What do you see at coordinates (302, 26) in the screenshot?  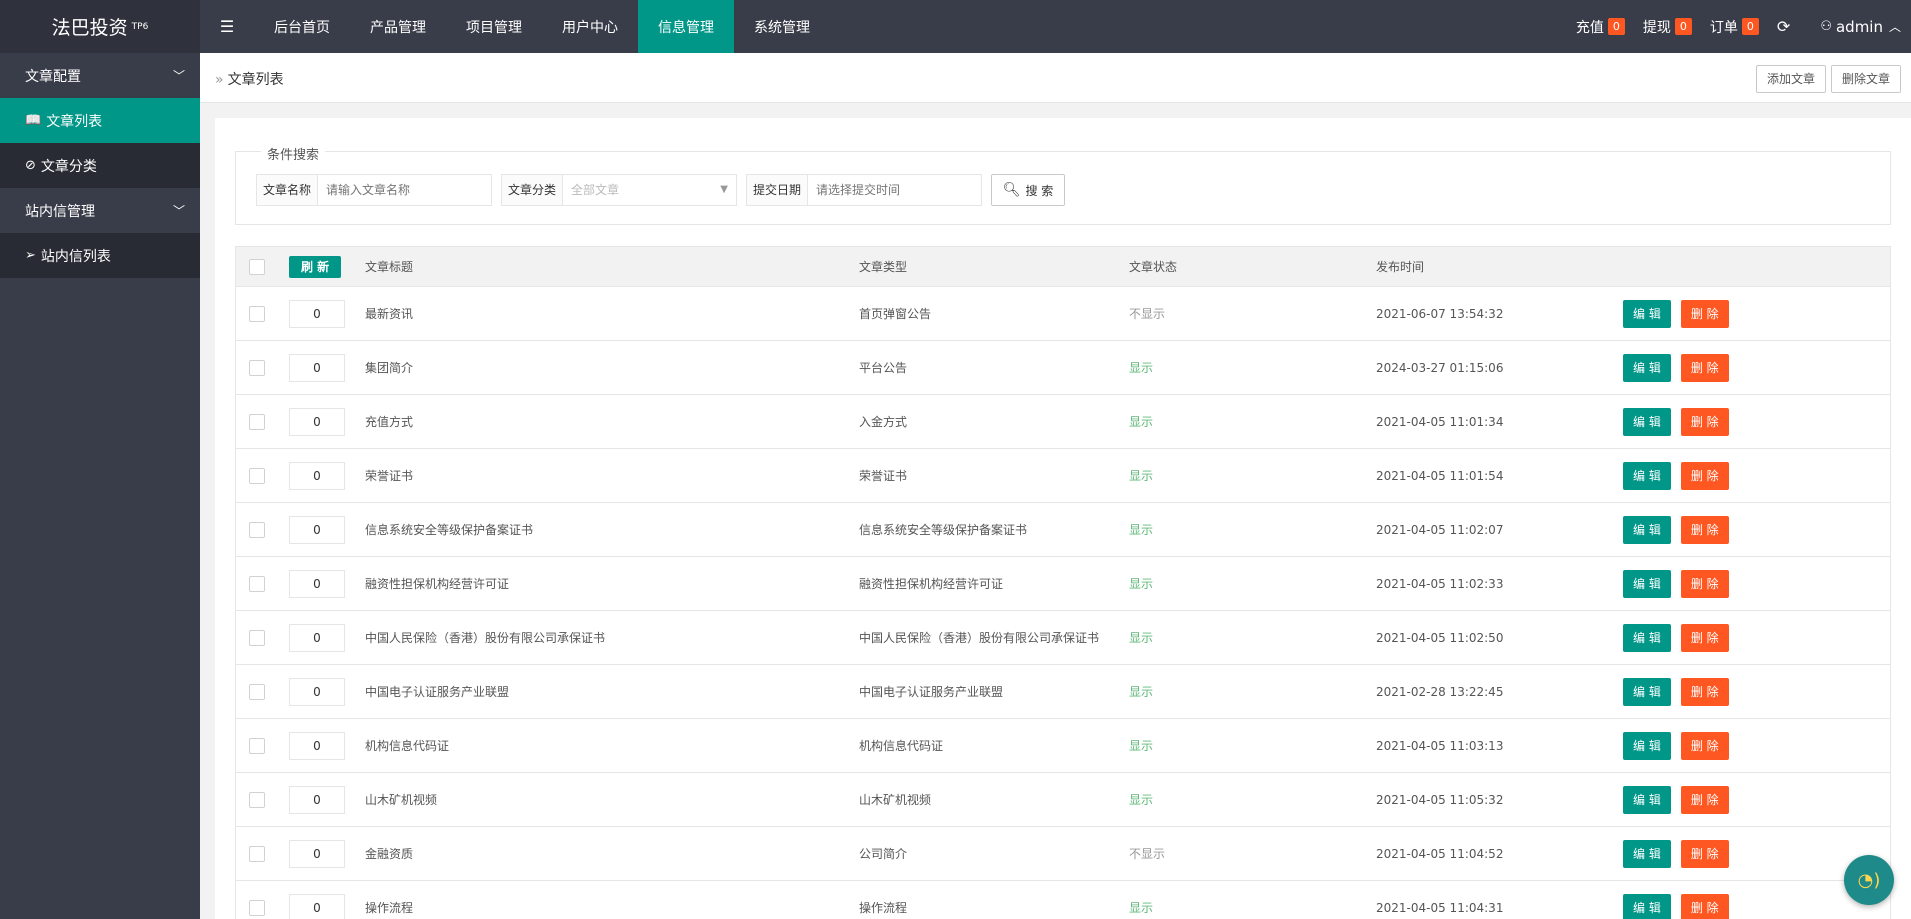 I see `nav-home: 后台首页` at bounding box center [302, 26].